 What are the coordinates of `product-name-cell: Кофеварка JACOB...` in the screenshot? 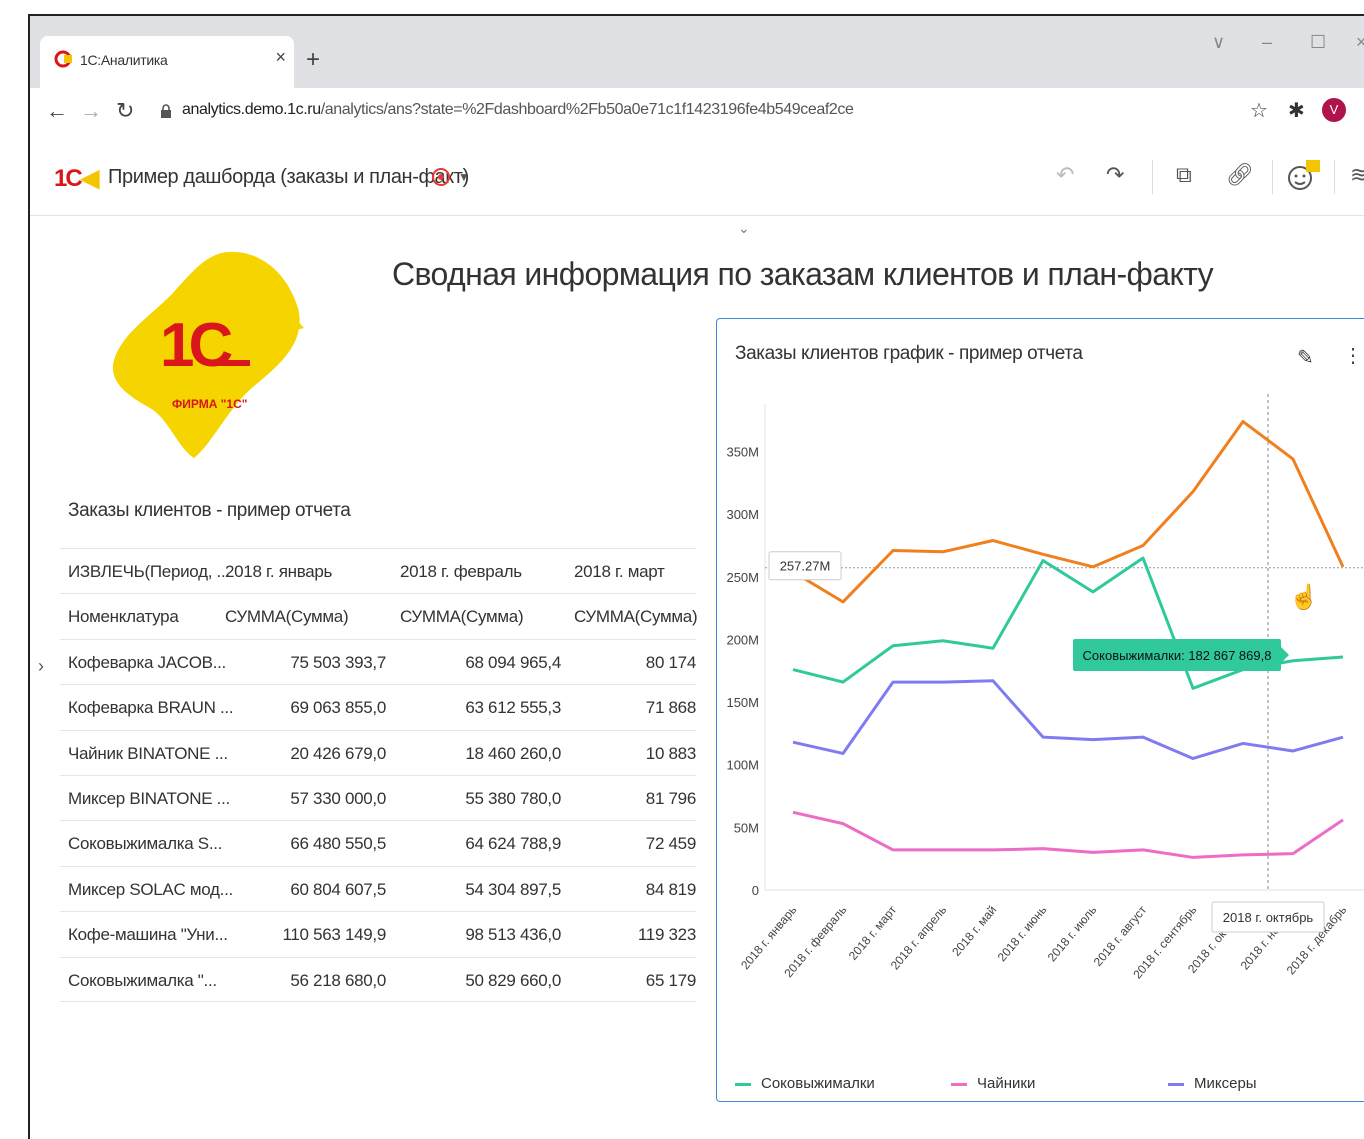 It's located at (147, 662).